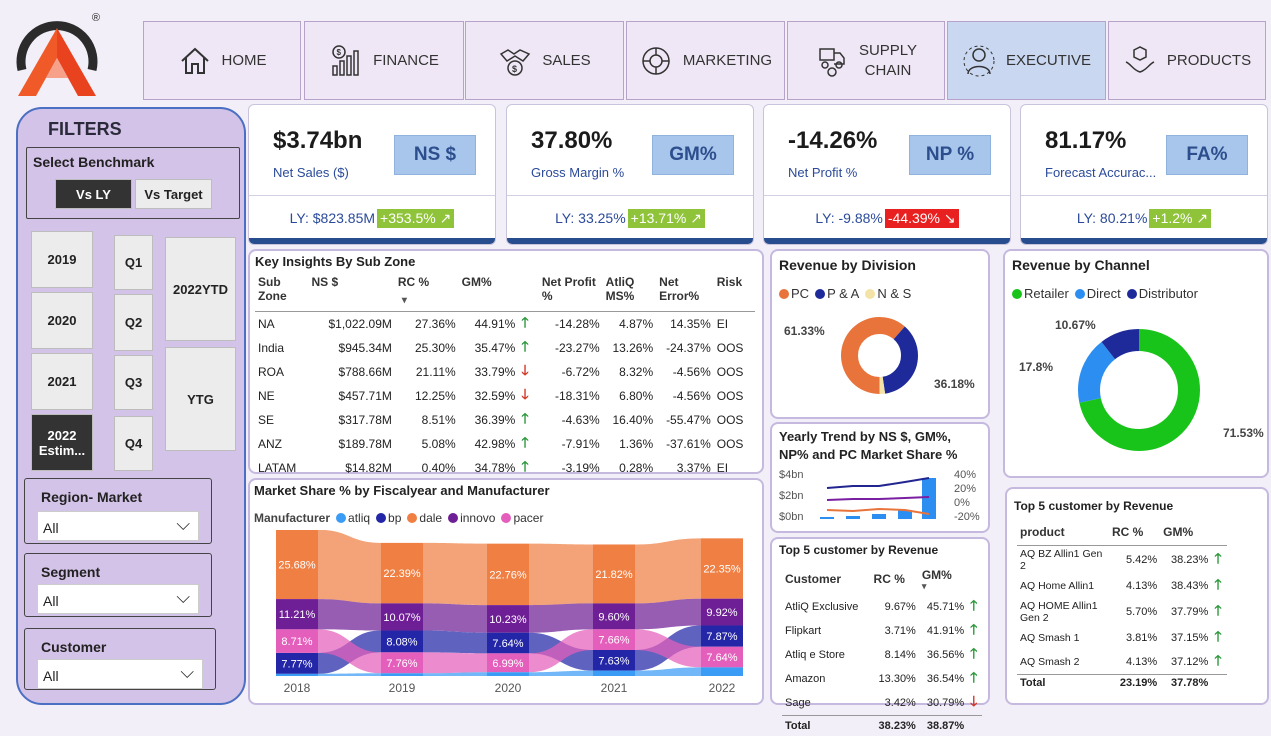 The height and width of the screenshot is (736, 1271). Describe the element at coordinates (427, 293) in the screenshot. I see `col-rc: RC % ▾` at that location.